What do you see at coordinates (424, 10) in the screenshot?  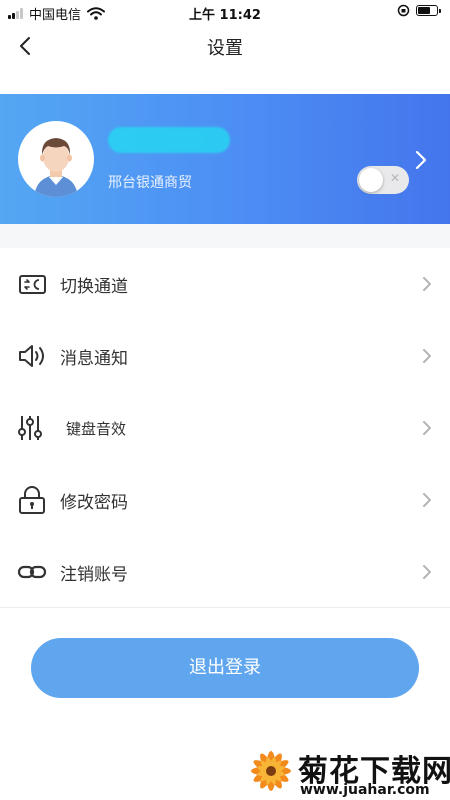 I see `battery-fill` at bounding box center [424, 10].